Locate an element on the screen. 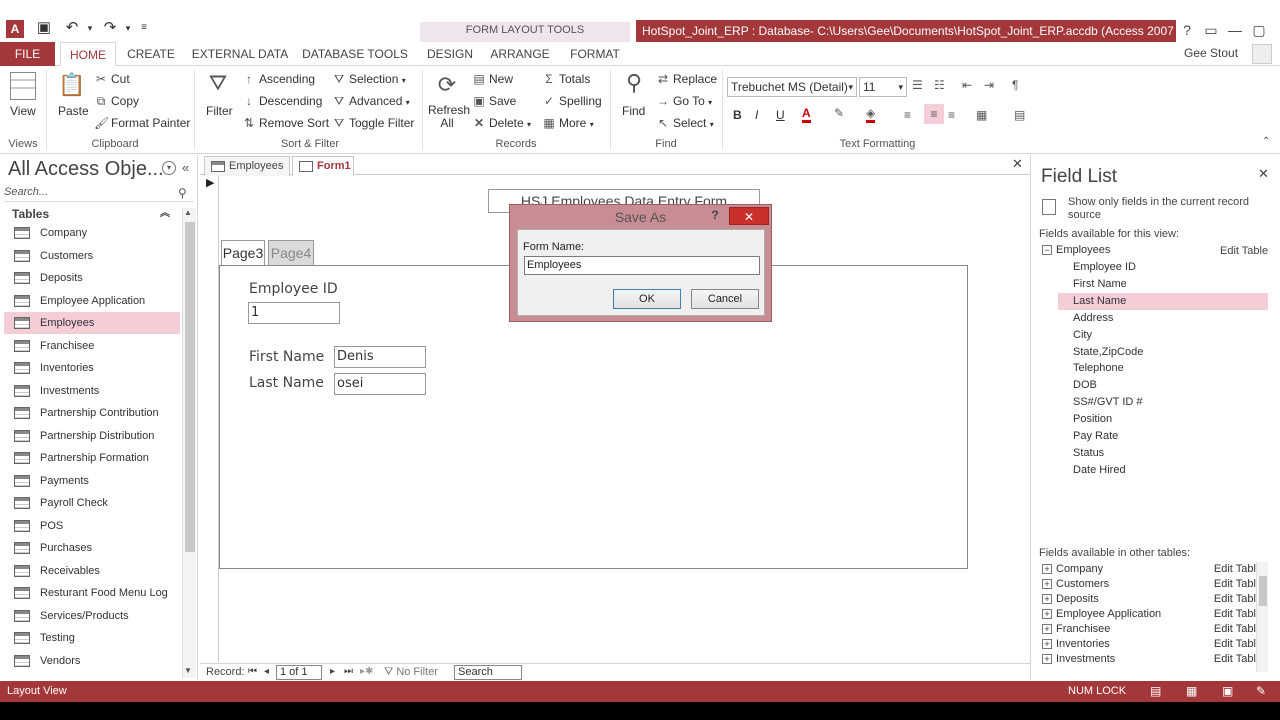  first-name-field: Denis is located at coordinates (380, 357).